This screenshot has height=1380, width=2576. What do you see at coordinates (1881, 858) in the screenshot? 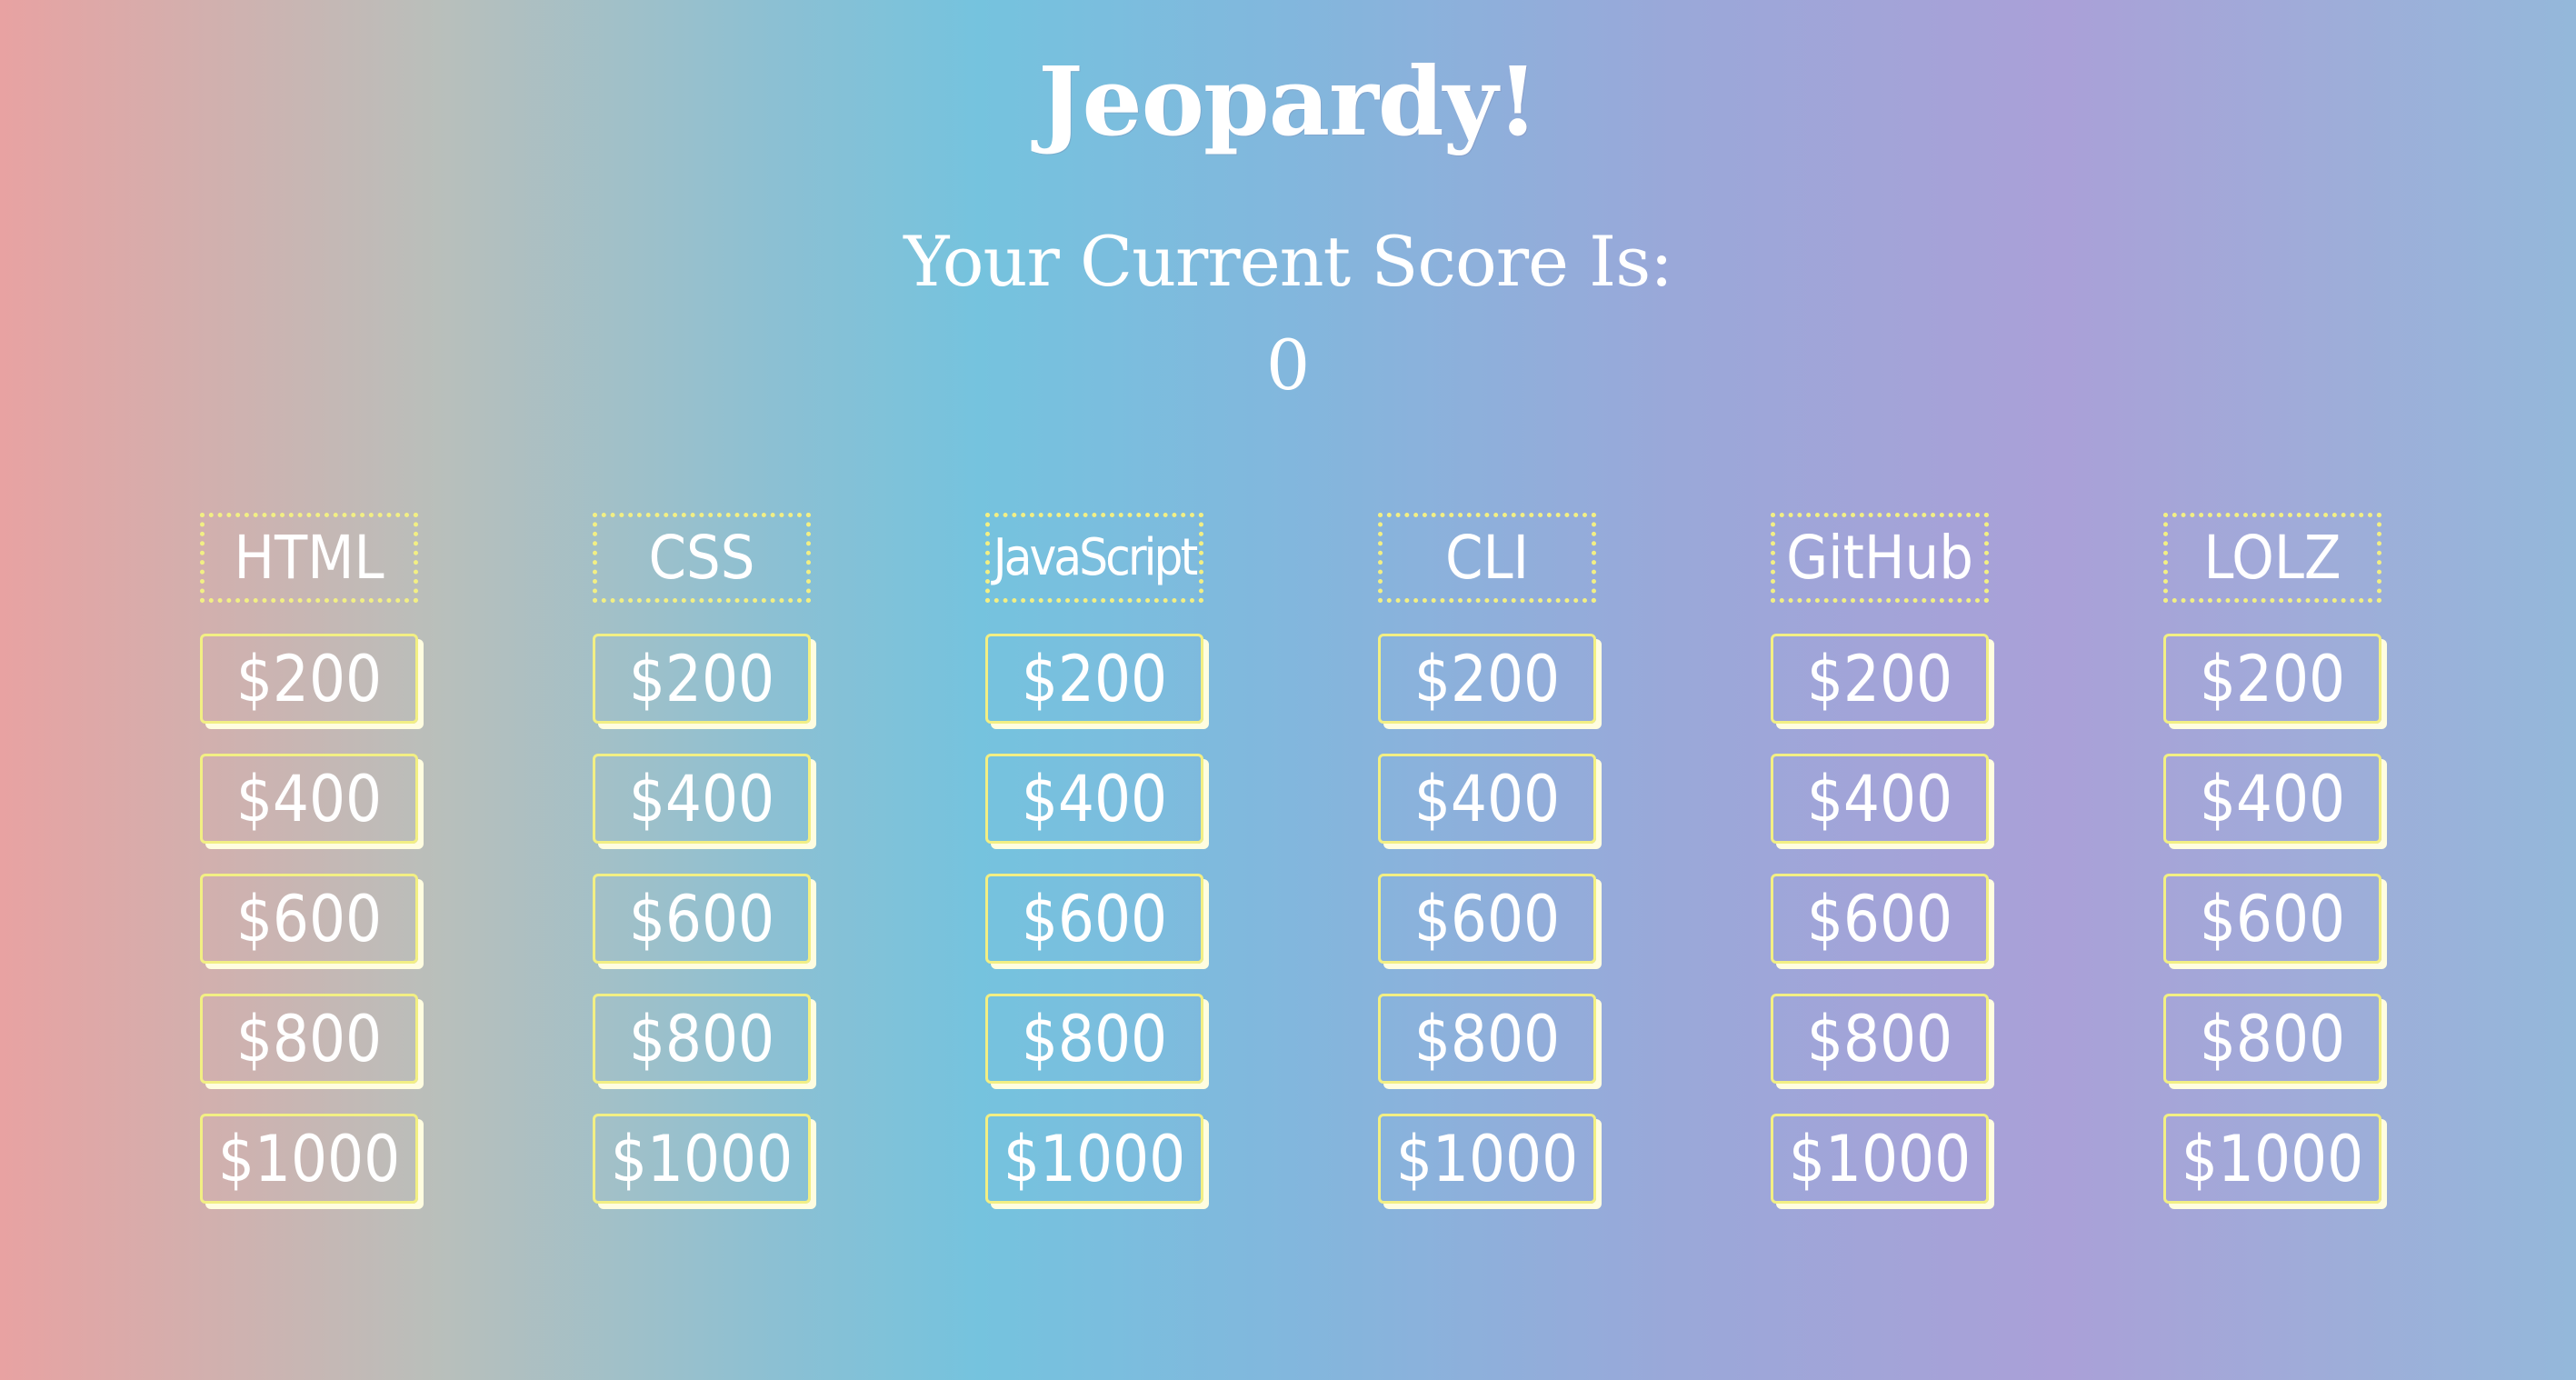
I see `category-column-github: GitHub $200 $400 $600 $800 $1000` at bounding box center [1881, 858].